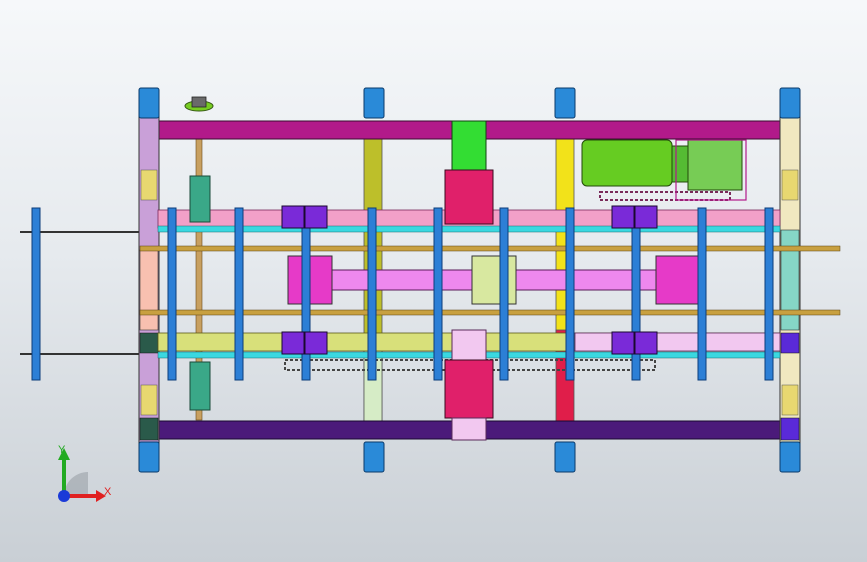 The width and height of the screenshot is (867, 562). What do you see at coordinates (199, 104) in the screenshot?
I see `hand-wheel` at bounding box center [199, 104].